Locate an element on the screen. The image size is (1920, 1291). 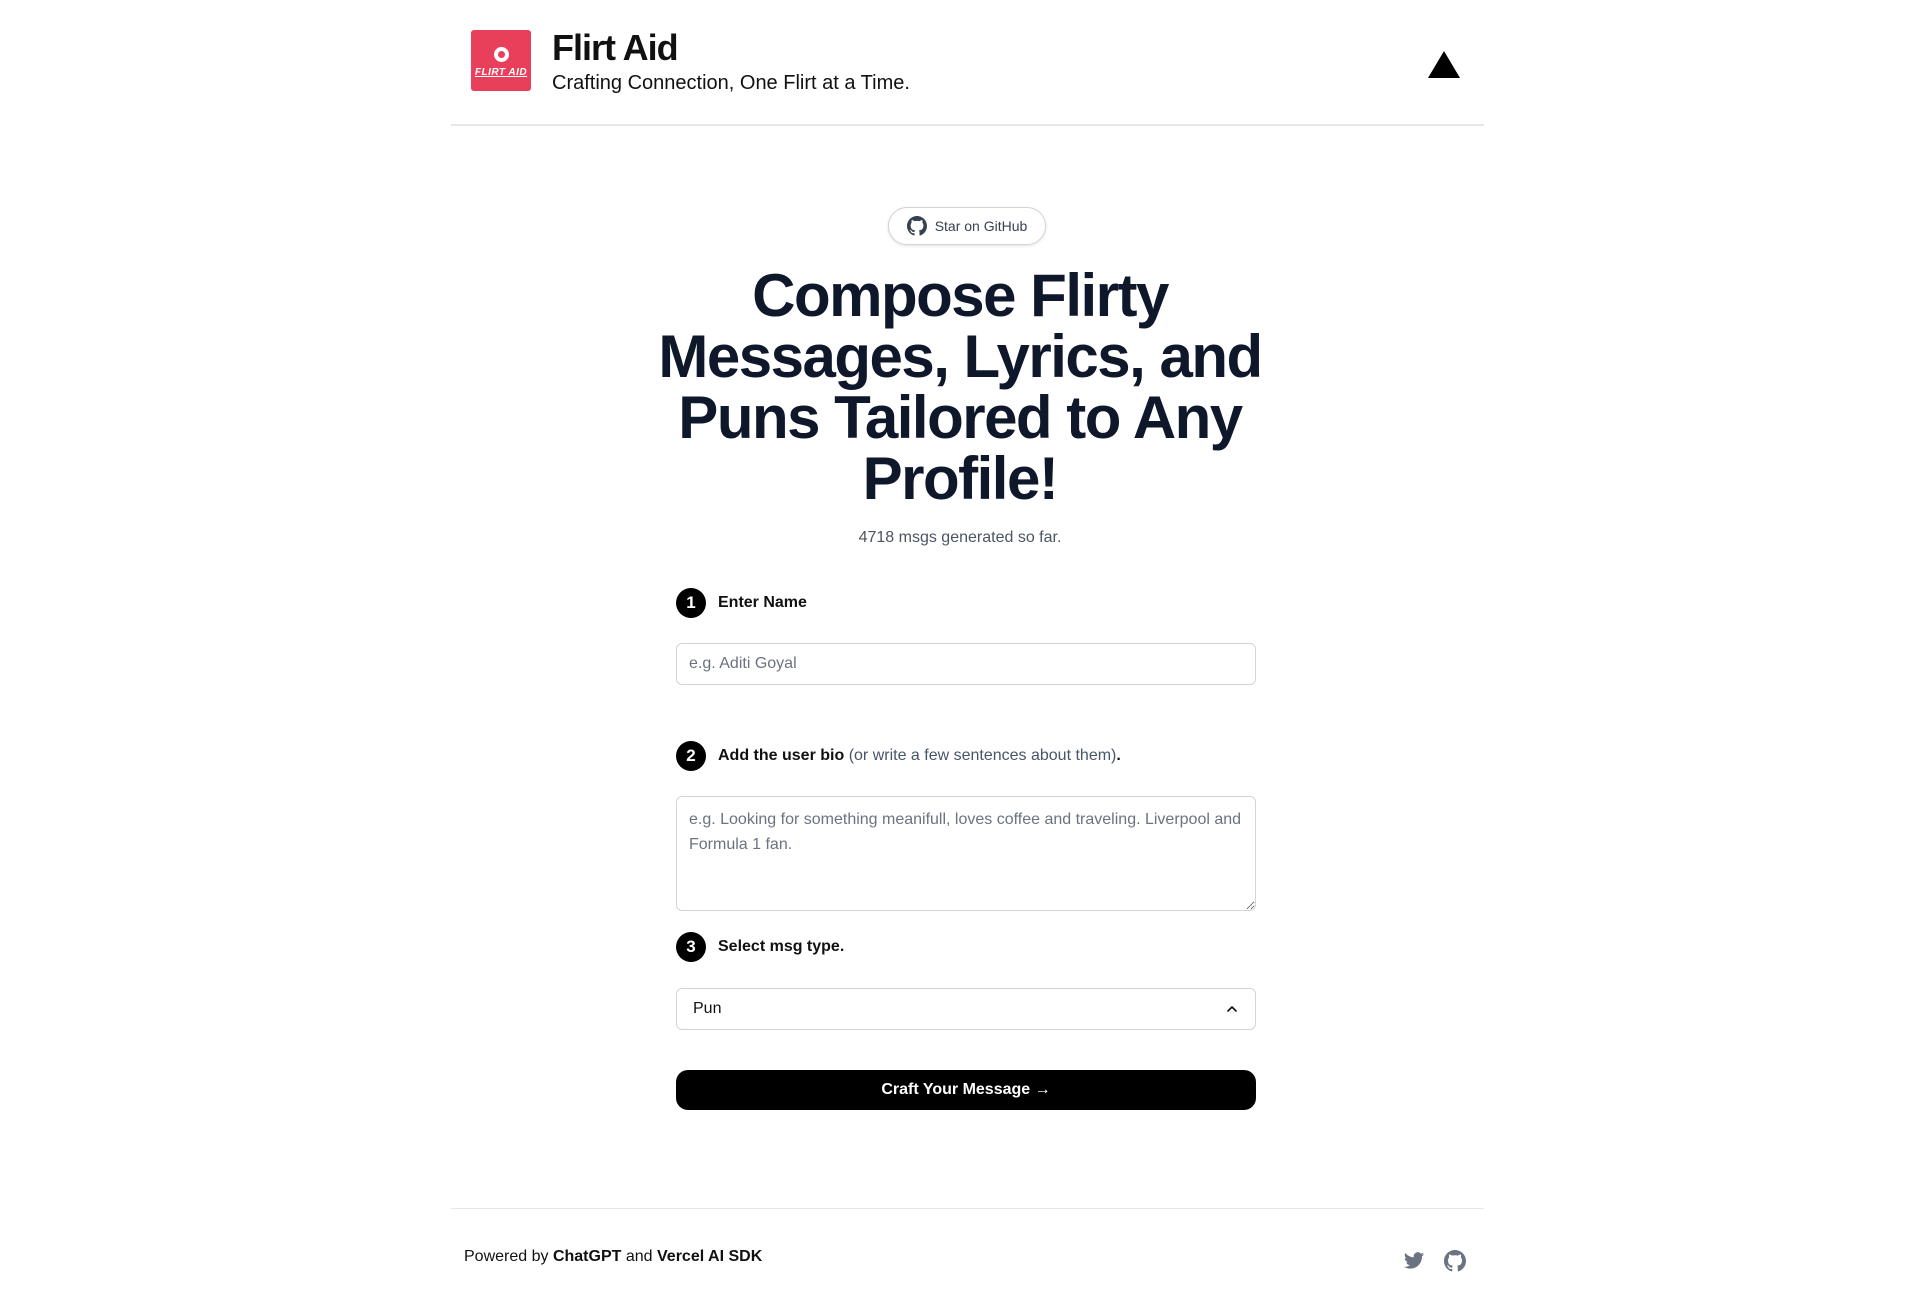
powered-by-text: Powered by ChatGPT and Vercel AI SDK is located at coordinates (613, 1257).